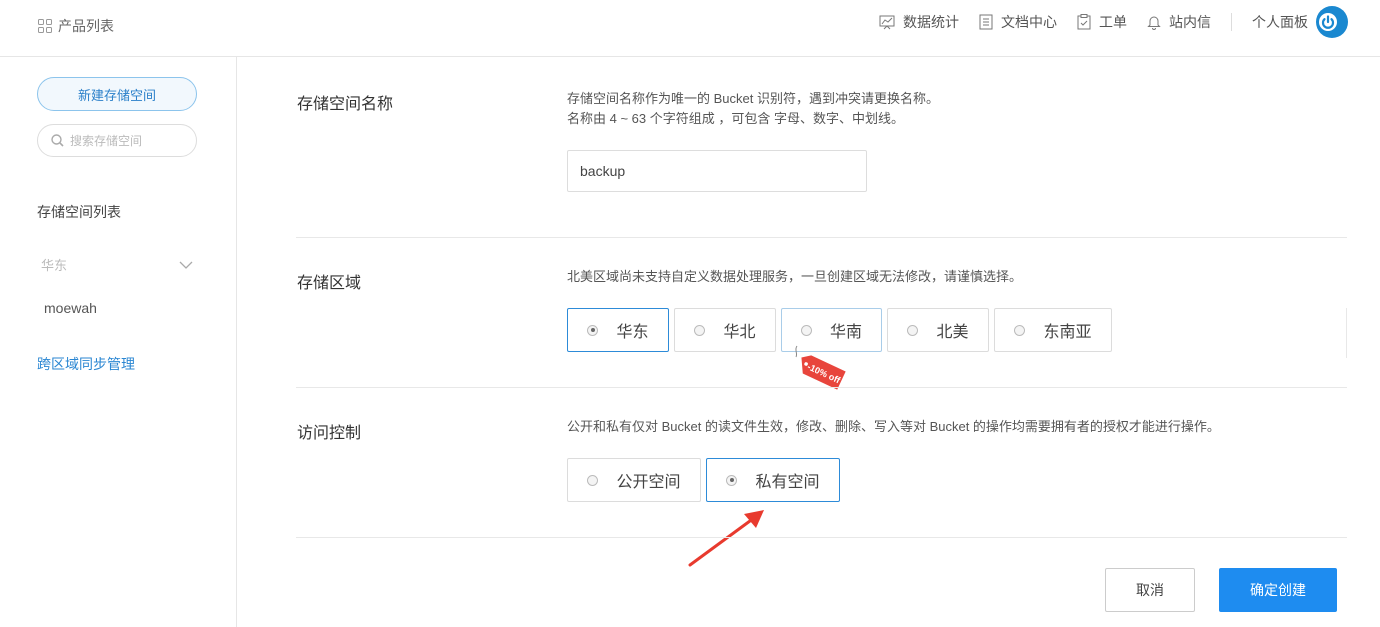  Describe the element at coordinates (1231, 22) in the screenshot. I see `nav-separator` at that location.